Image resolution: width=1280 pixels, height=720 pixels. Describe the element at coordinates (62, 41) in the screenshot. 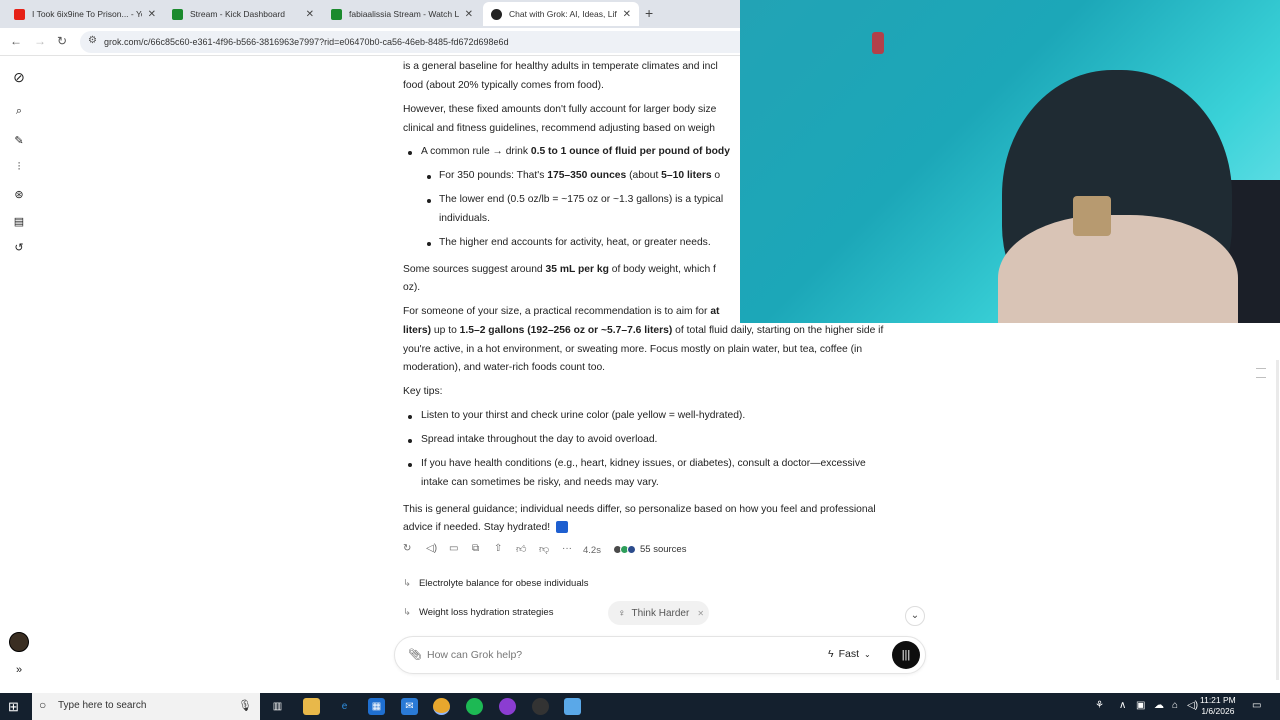

I see `reload-icon: ↻` at that location.